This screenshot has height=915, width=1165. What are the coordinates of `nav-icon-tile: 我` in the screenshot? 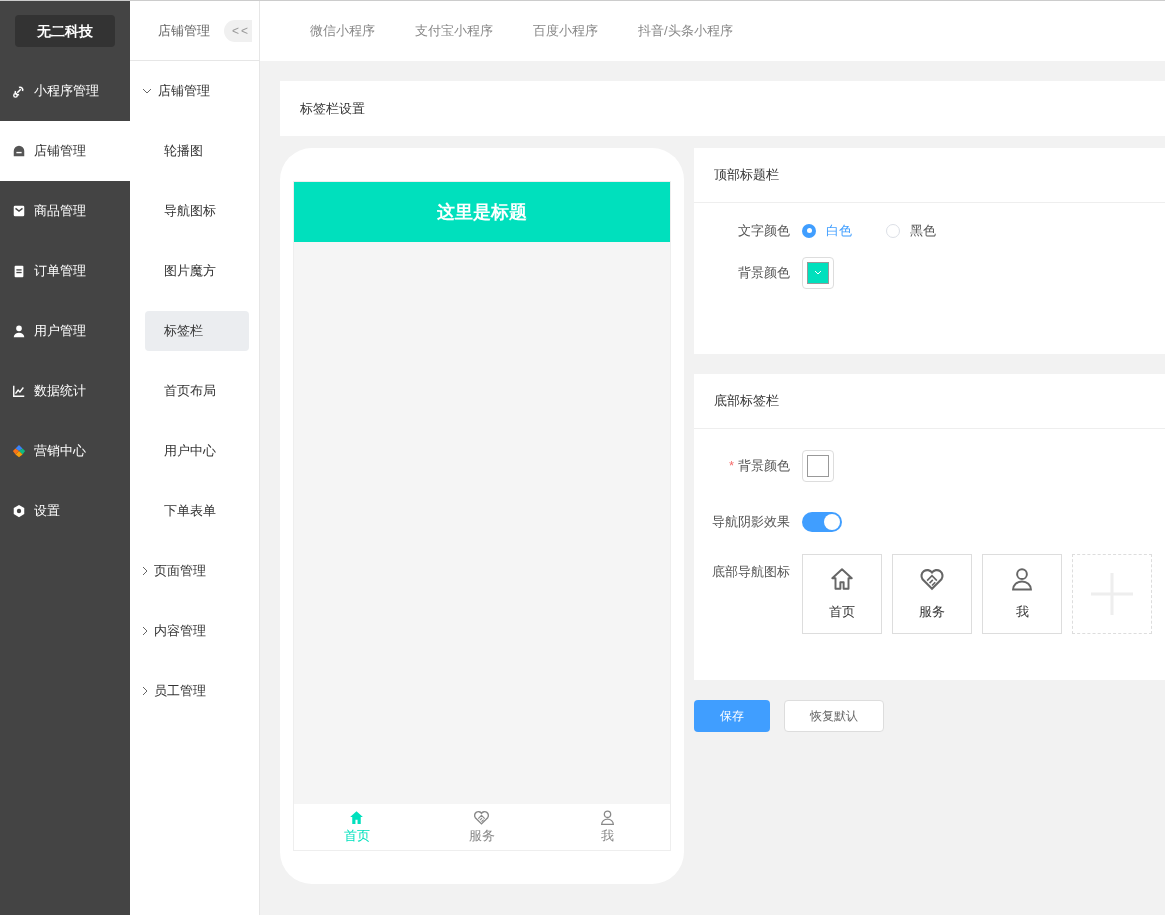 It's located at (1022, 594).